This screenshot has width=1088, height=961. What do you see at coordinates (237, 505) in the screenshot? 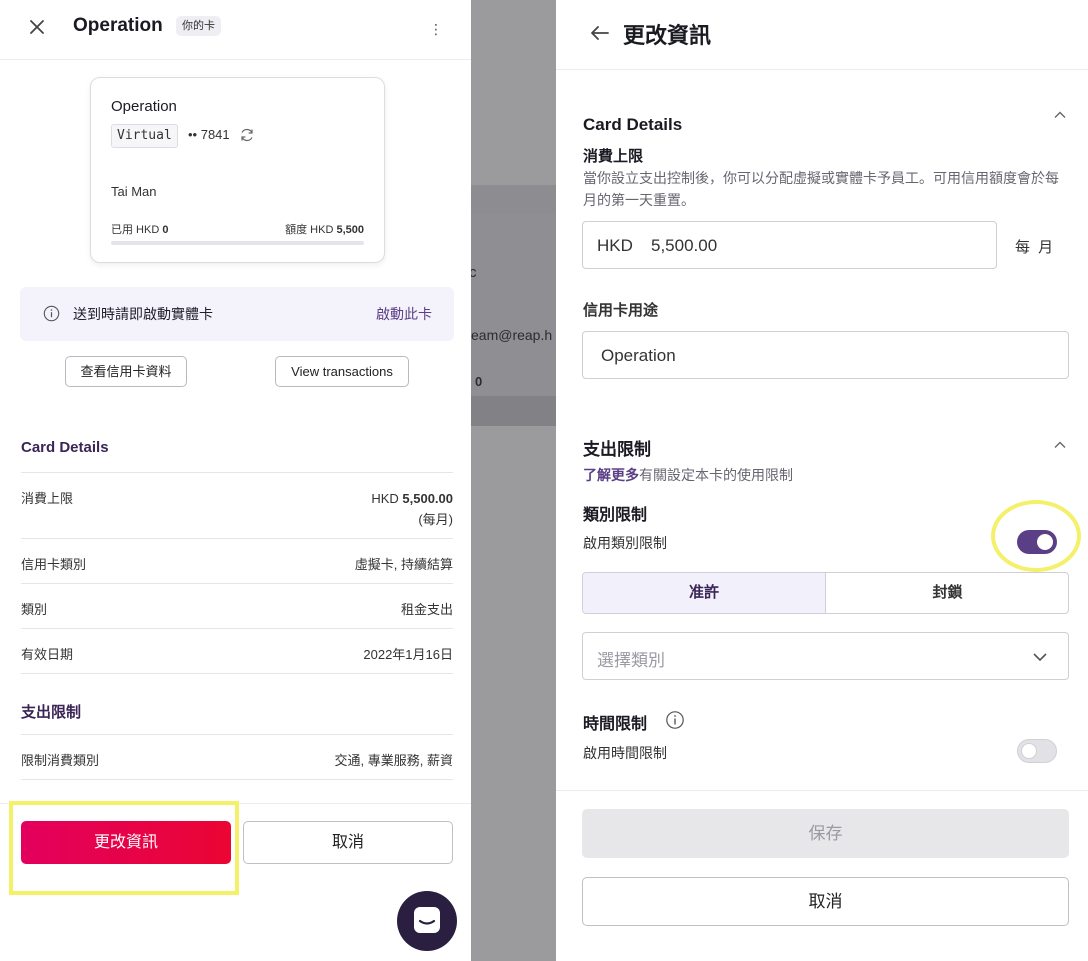
I see `detail-row-spend-limit: 消費上限 HKD 5,500.00 (每月)` at bounding box center [237, 505].